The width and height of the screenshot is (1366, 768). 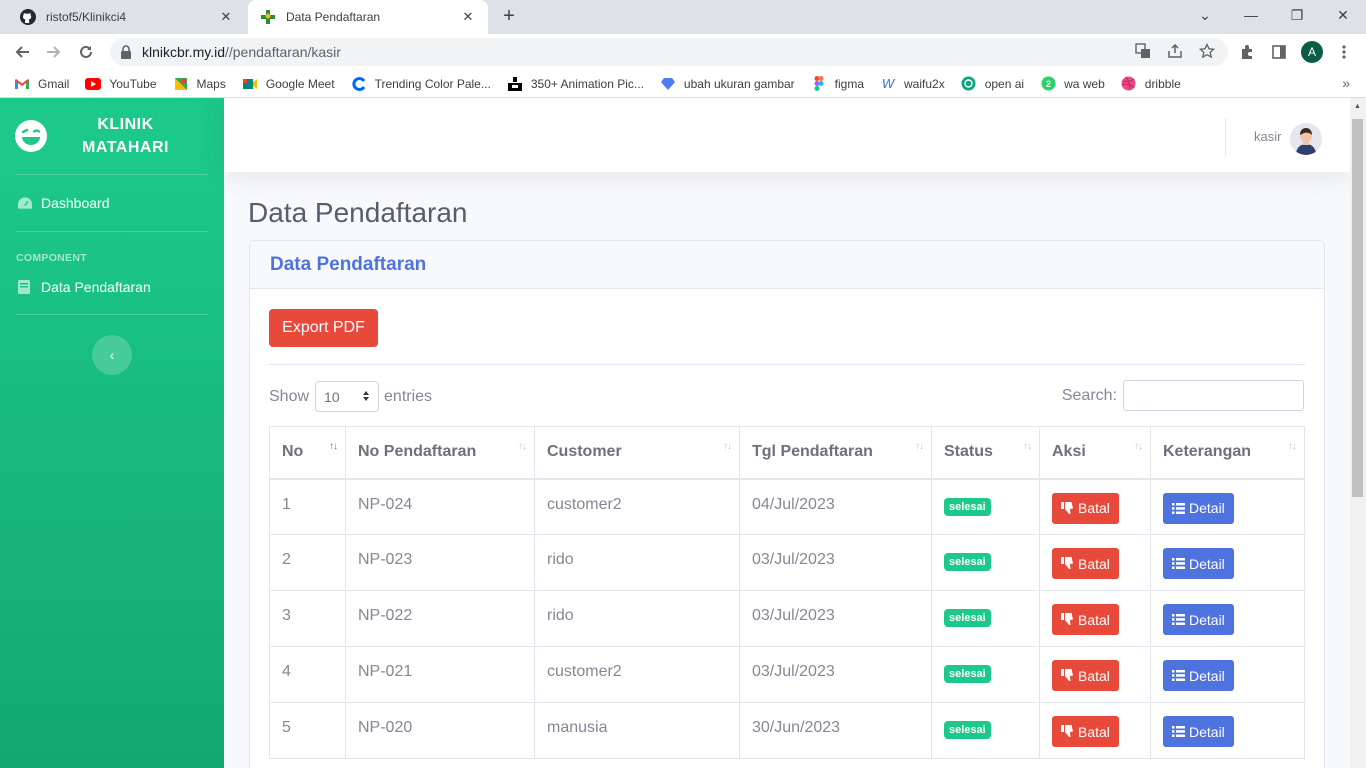 I want to click on address-bar: klnikcbr.my.id//pendaftaran/kasir, so click(x=669, y=52).